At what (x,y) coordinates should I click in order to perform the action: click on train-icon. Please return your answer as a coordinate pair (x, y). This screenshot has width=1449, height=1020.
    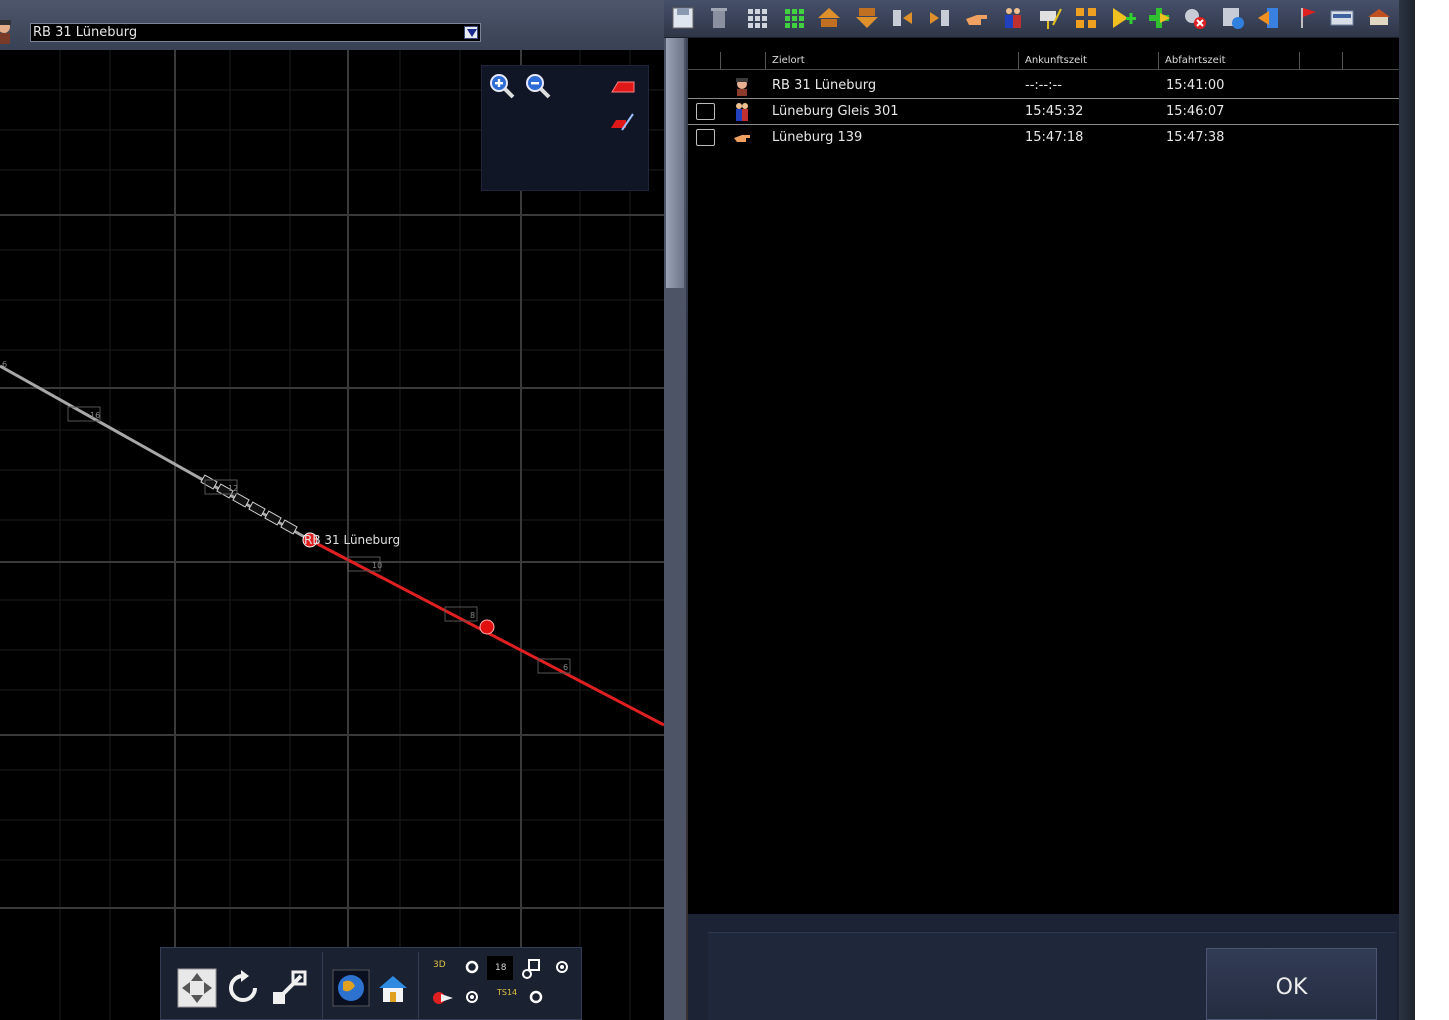
    Looking at the image, I should click on (1342, 18).